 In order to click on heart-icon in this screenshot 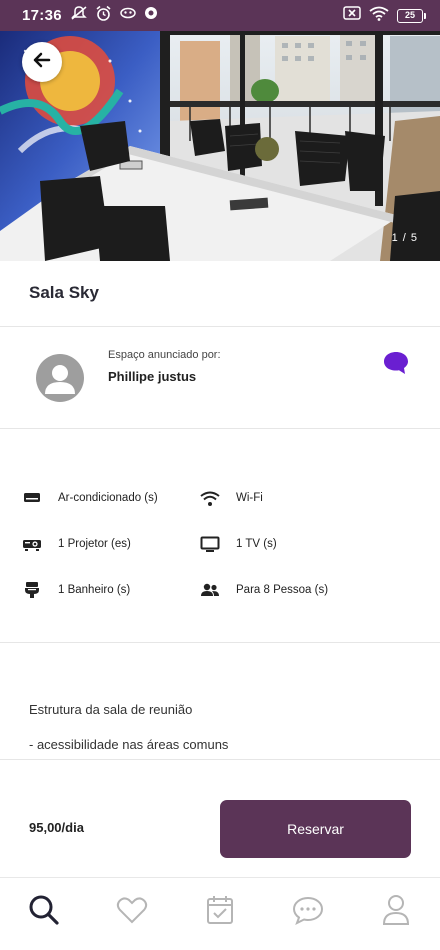, I will do `click(132, 910)`.